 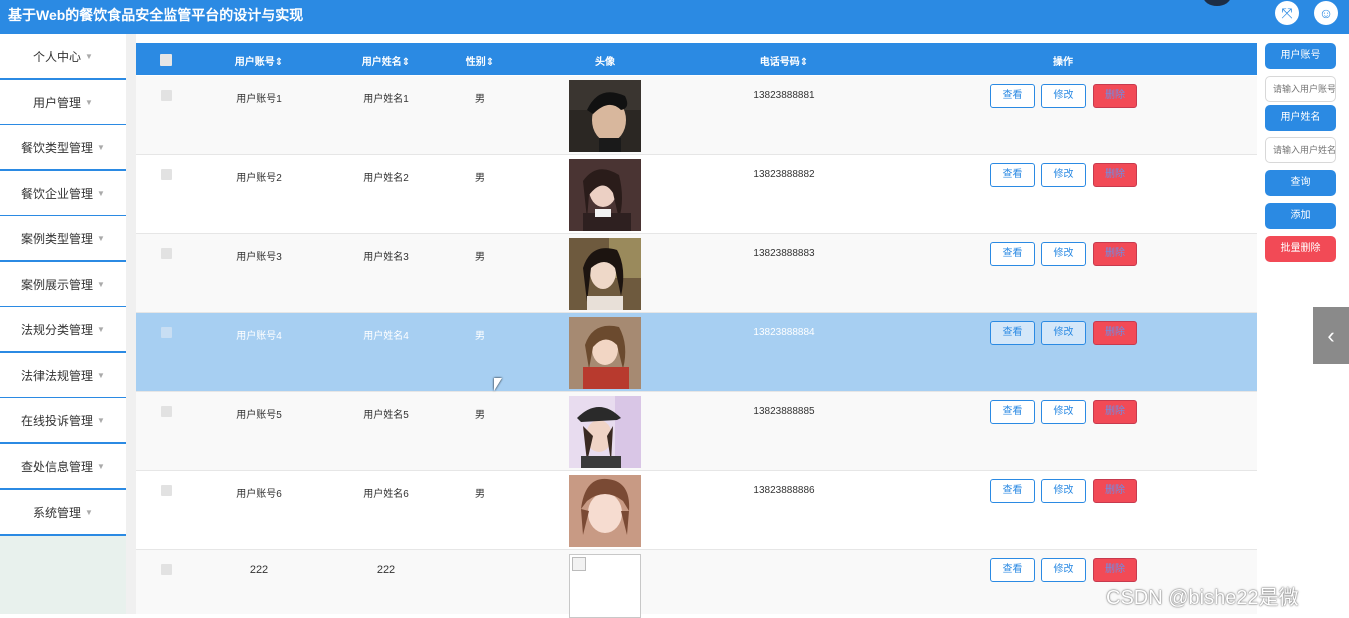 What do you see at coordinates (57, 466) in the screenshot?
I see `sidebar-item-label: 查处信息管理` at bounding box center [57, 466].